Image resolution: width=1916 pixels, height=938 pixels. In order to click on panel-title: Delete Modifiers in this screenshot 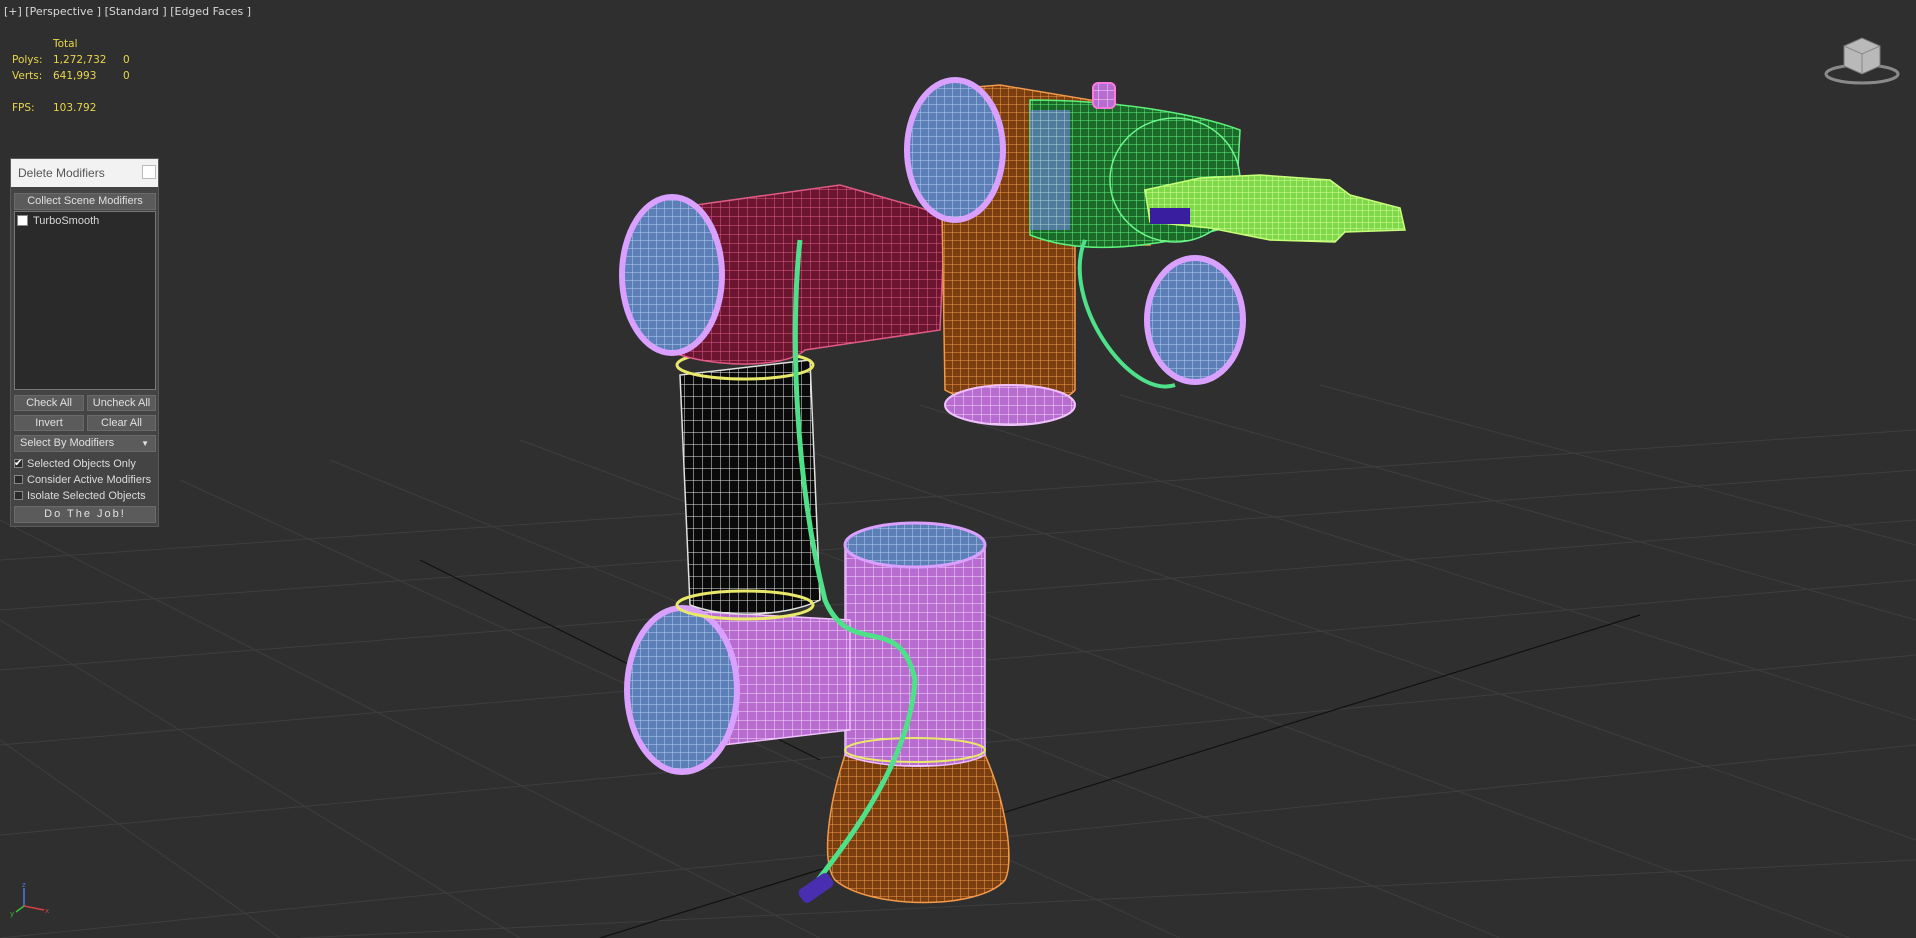, I will do `click(61, 173)`.